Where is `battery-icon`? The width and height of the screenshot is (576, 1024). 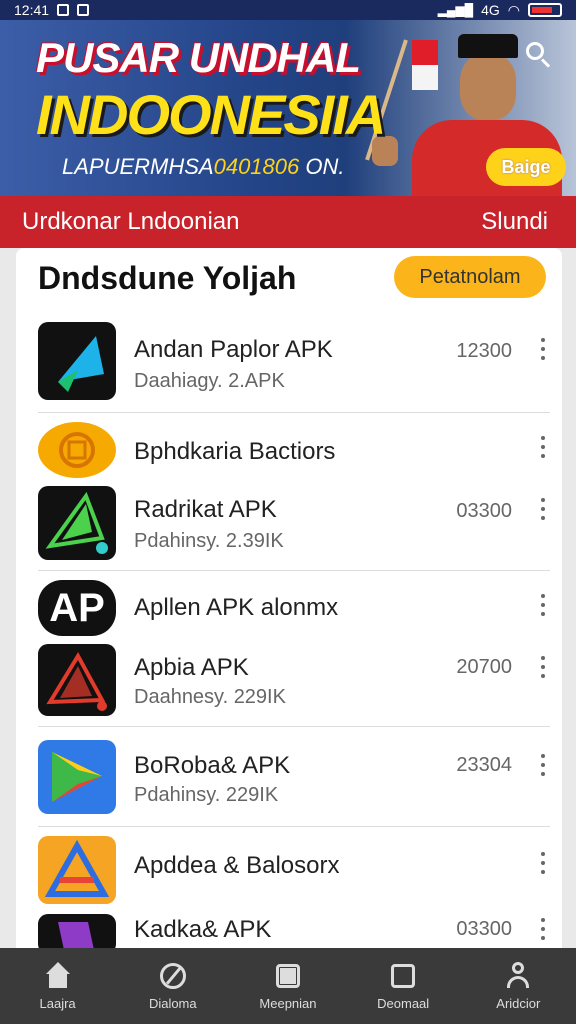
battery-icon is located at coordinates (545, 10).